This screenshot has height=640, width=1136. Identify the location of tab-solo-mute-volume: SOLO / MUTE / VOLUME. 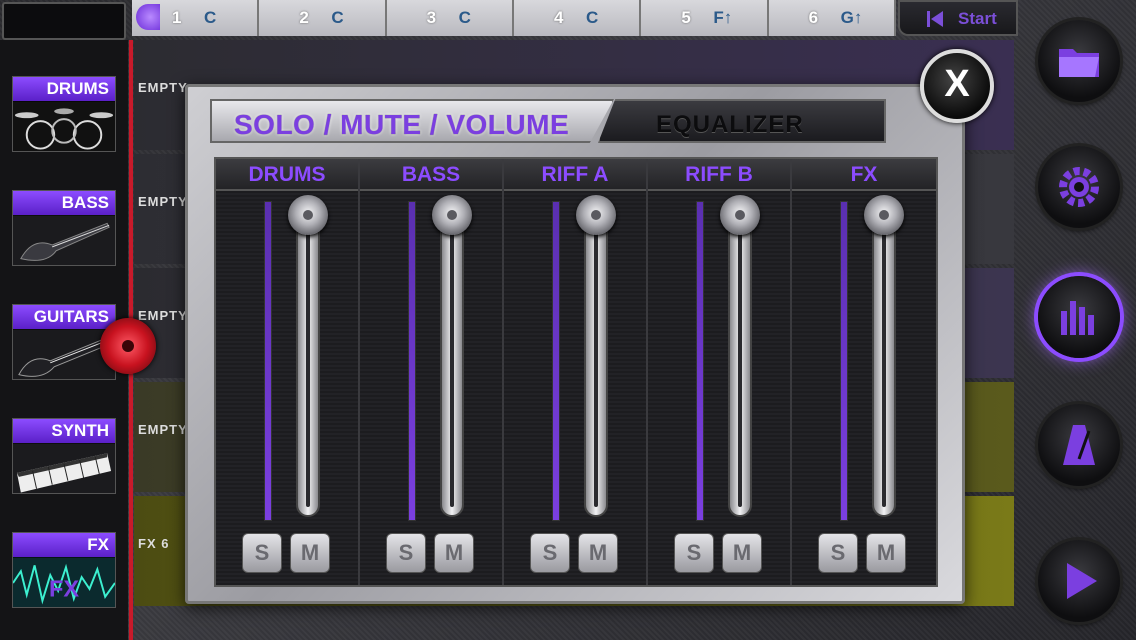
(412, 121).